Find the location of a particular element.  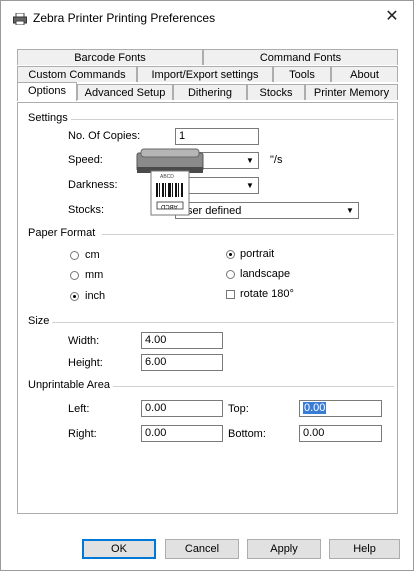

cancel-button: Cancel is located at coordinates (202, 549).